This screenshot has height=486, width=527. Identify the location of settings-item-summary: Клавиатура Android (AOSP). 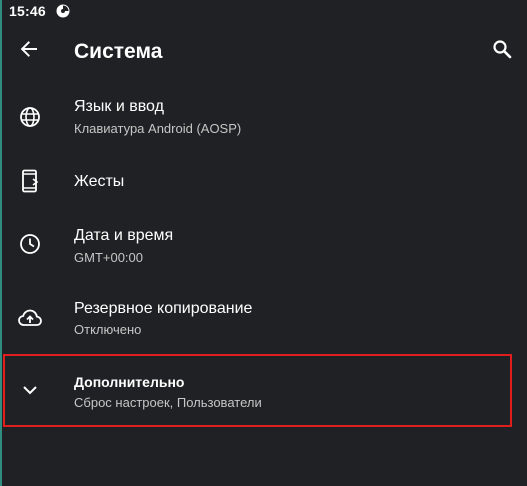
(158, 128).